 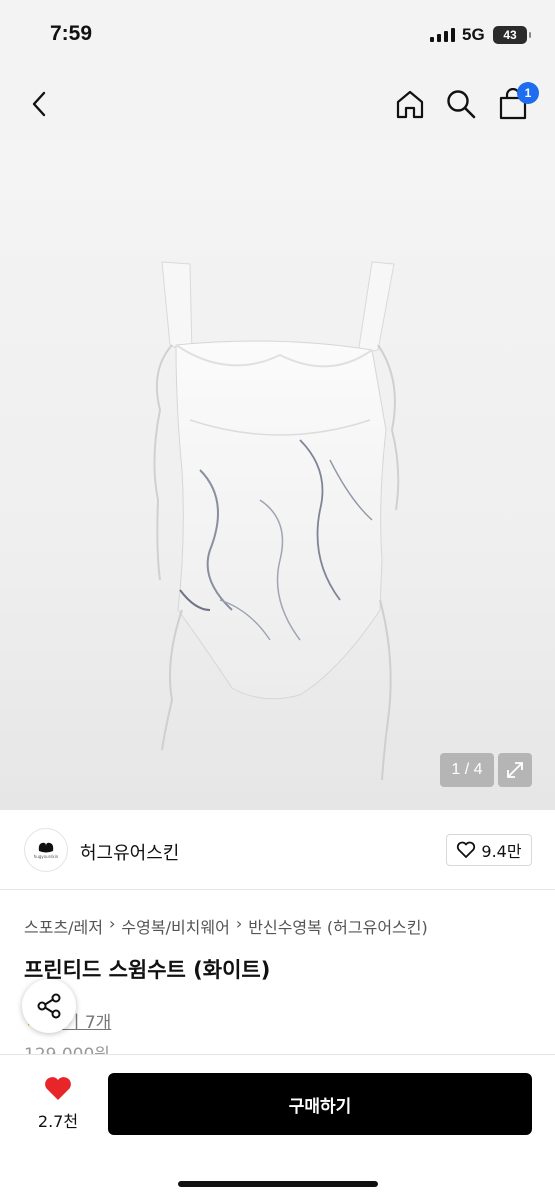 What do you see at coordinates (512, 35) in the screenshot?
I see `battery-icon: 43` at bounding box center [512, 35].